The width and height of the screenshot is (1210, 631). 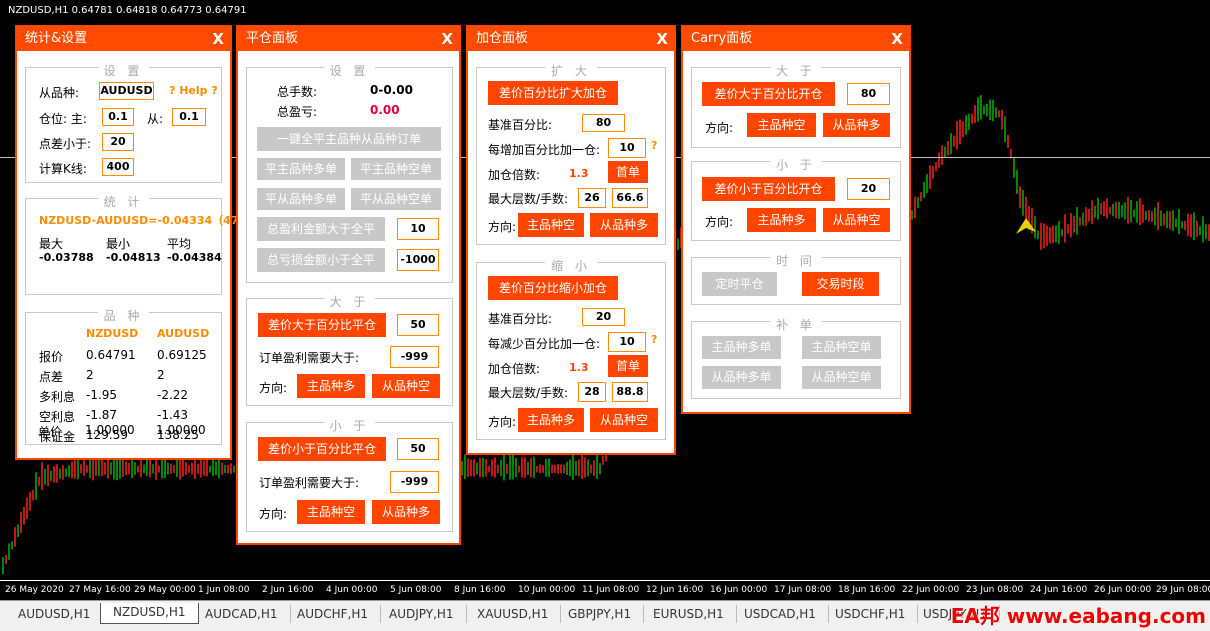 I want to click on time-tick: 26 May 2020, so click(x=34, y=590).